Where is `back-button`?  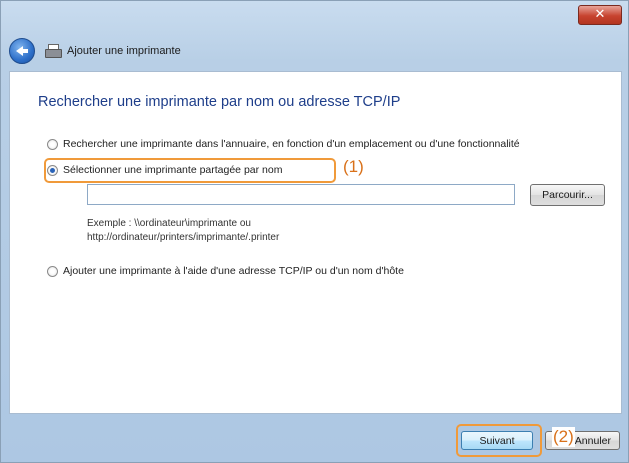 back-button is located at coordinates (22, 51).